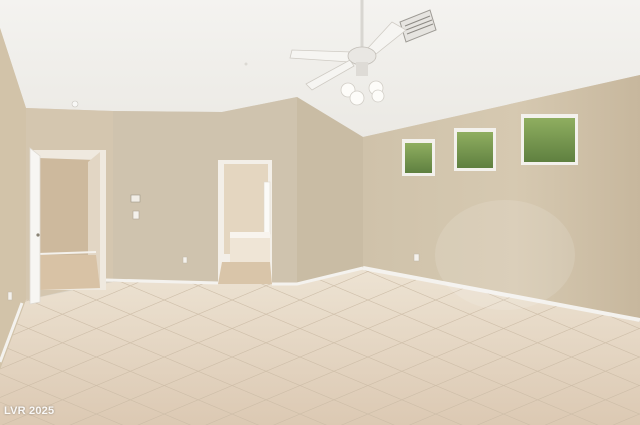 This screenshot has width=640, height=425. I want to click on light-switch-icon, so click(136, 215).